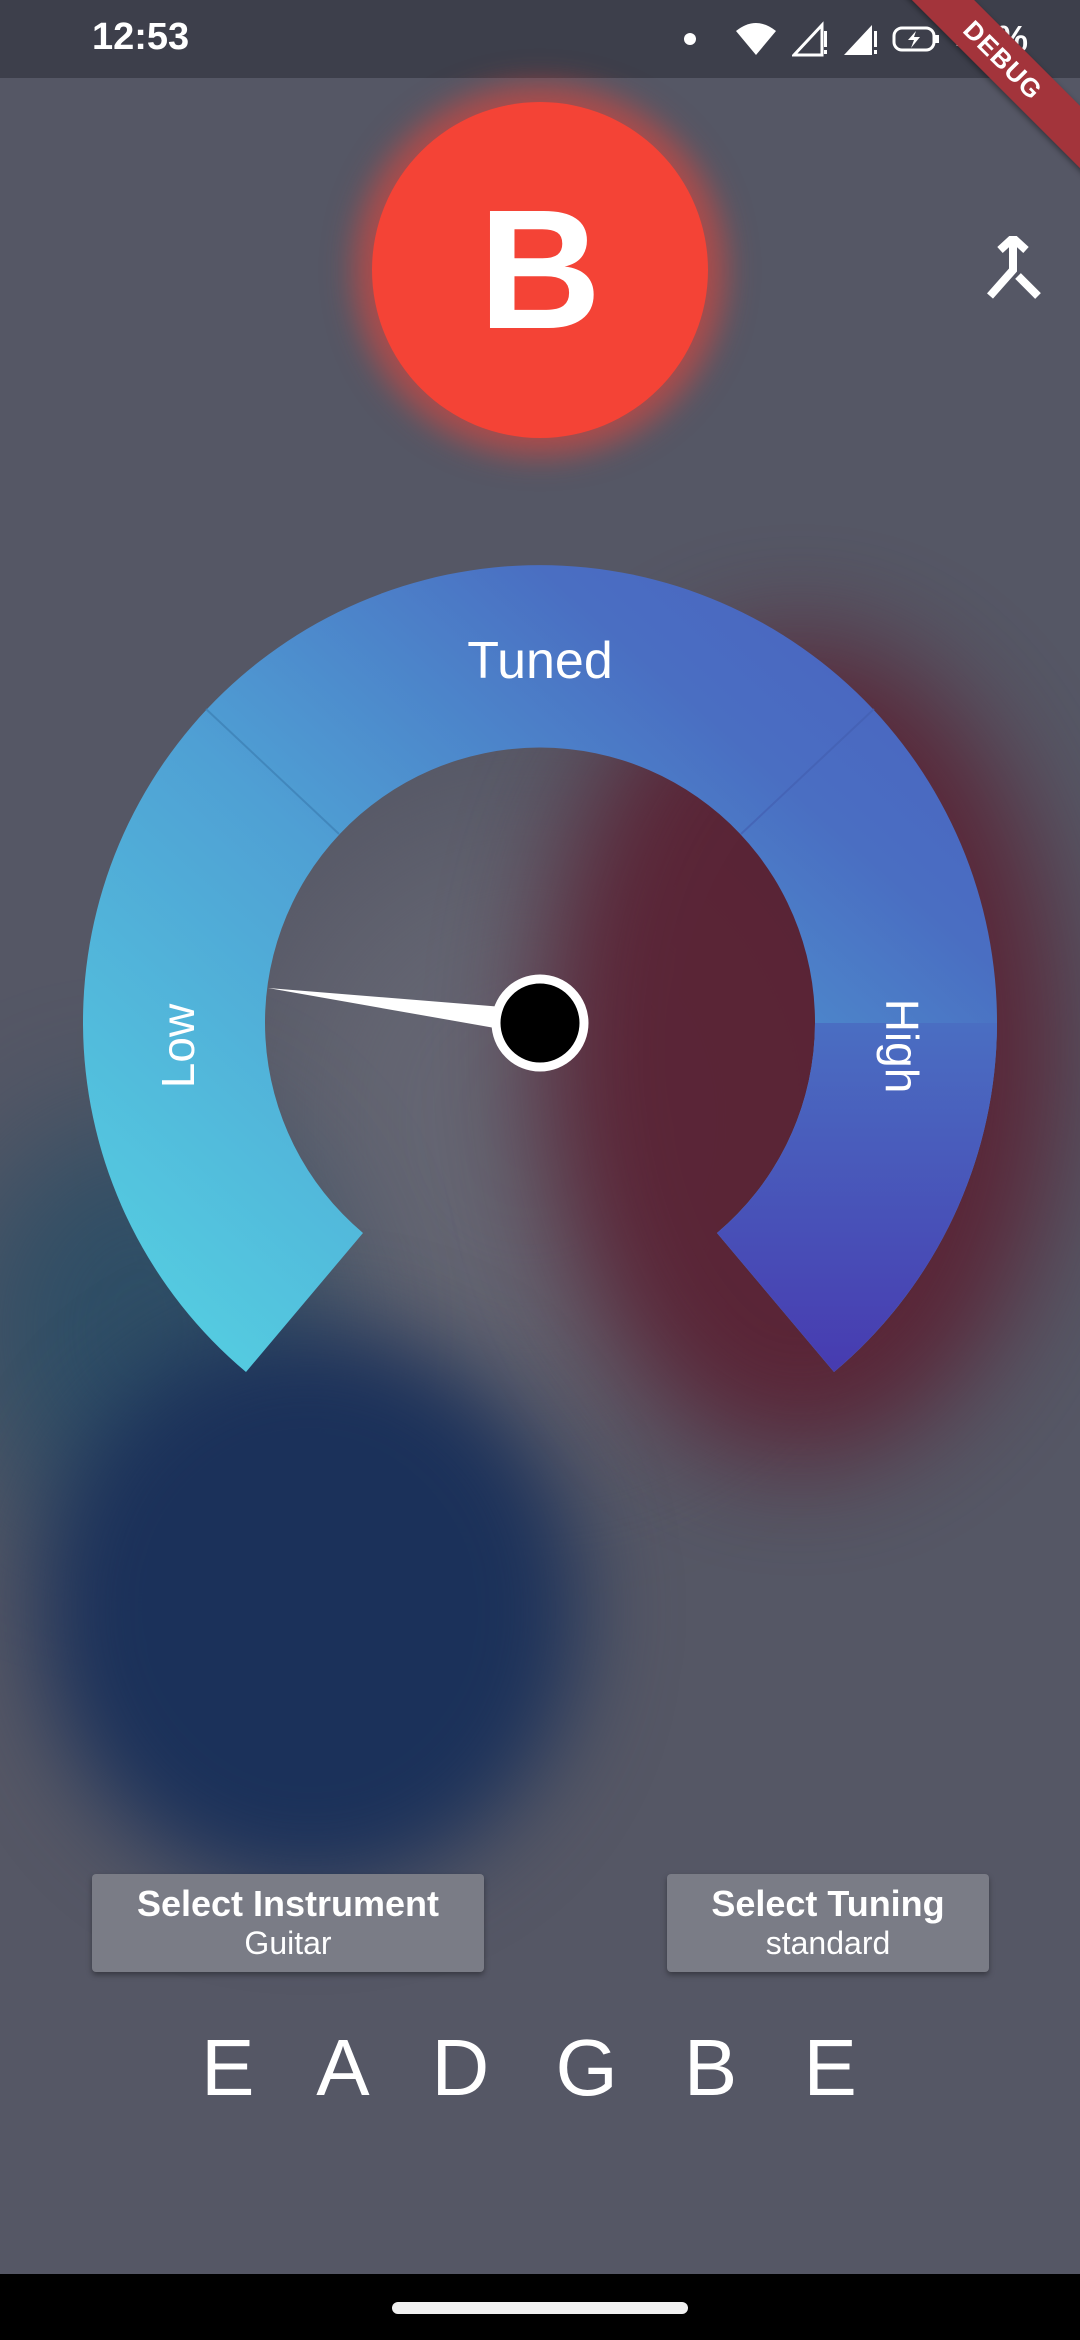  Describe the element at coordinates (540, 39) in the screenshot. I see `status-bar: 12:53 41%` at that location.